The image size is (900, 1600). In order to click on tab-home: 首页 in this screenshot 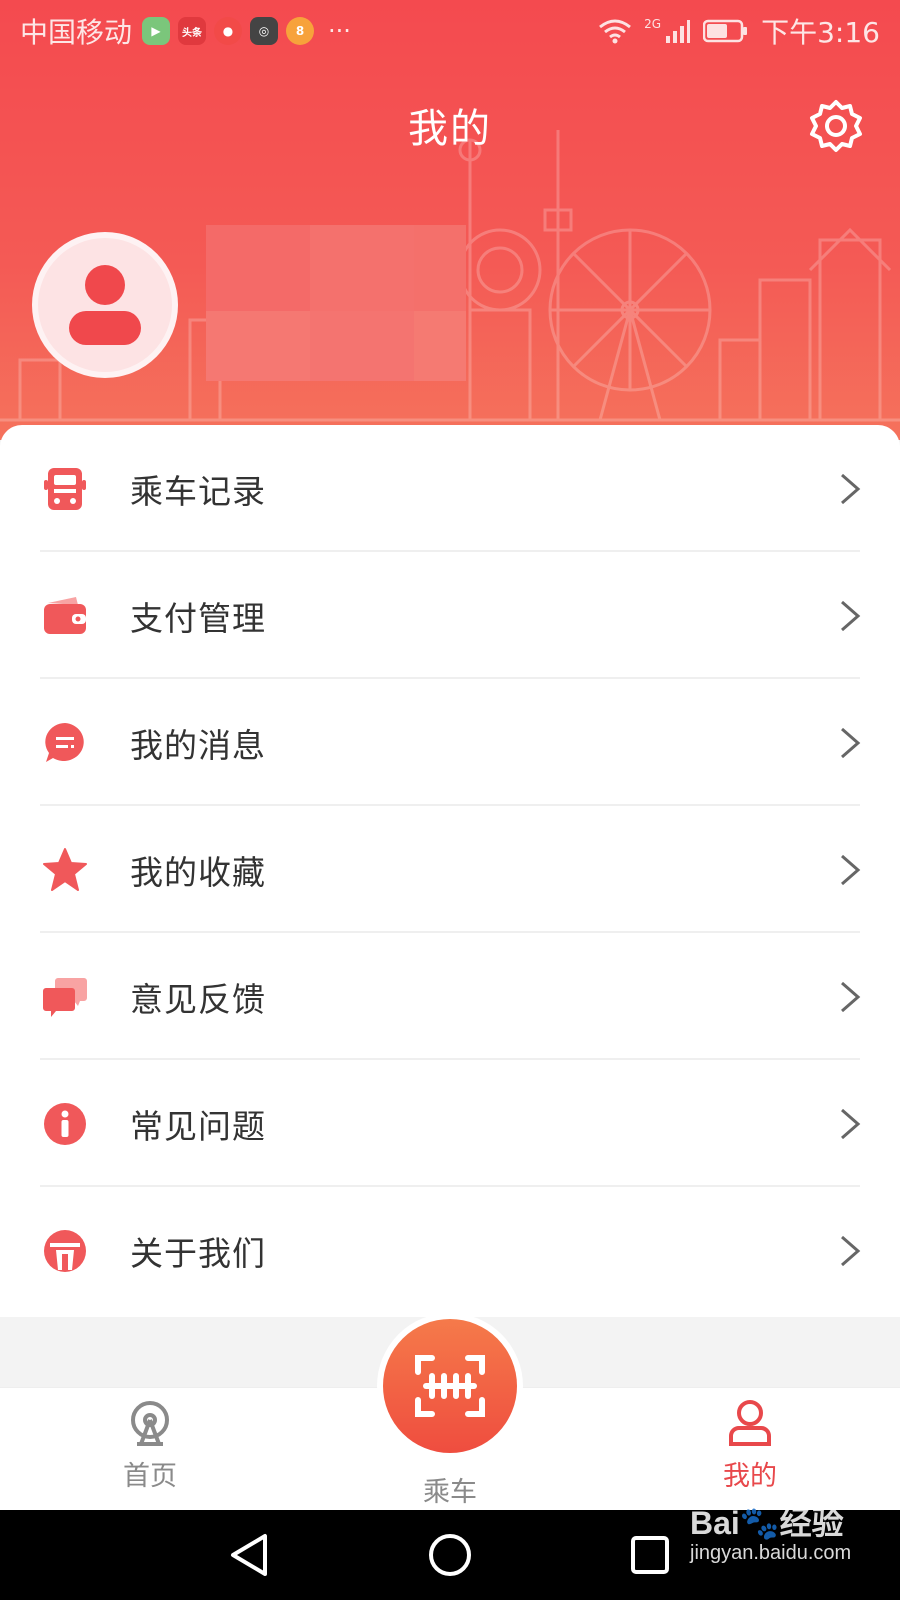, I will do `click(150, 1449)`.